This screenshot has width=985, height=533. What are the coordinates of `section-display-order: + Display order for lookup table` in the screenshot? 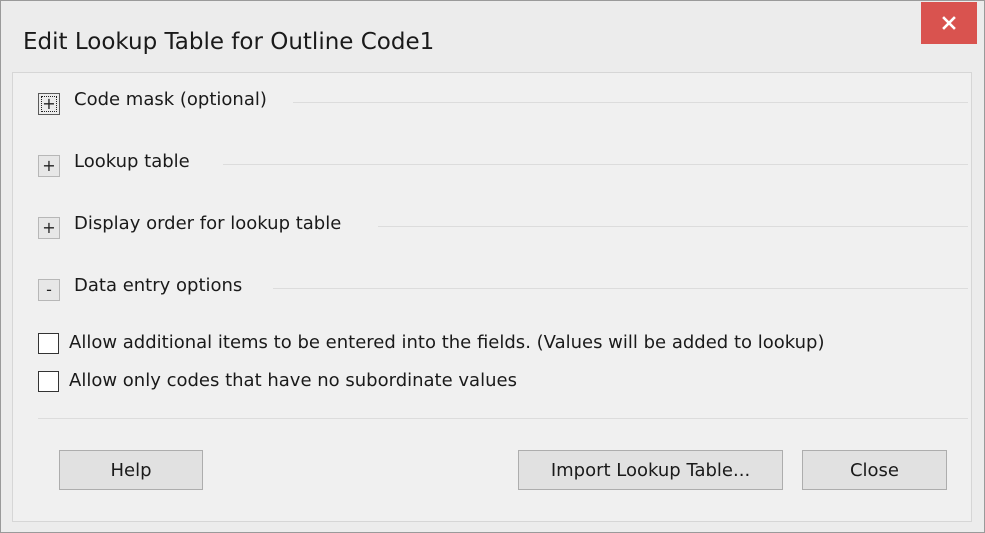 It's located at (503, 226).